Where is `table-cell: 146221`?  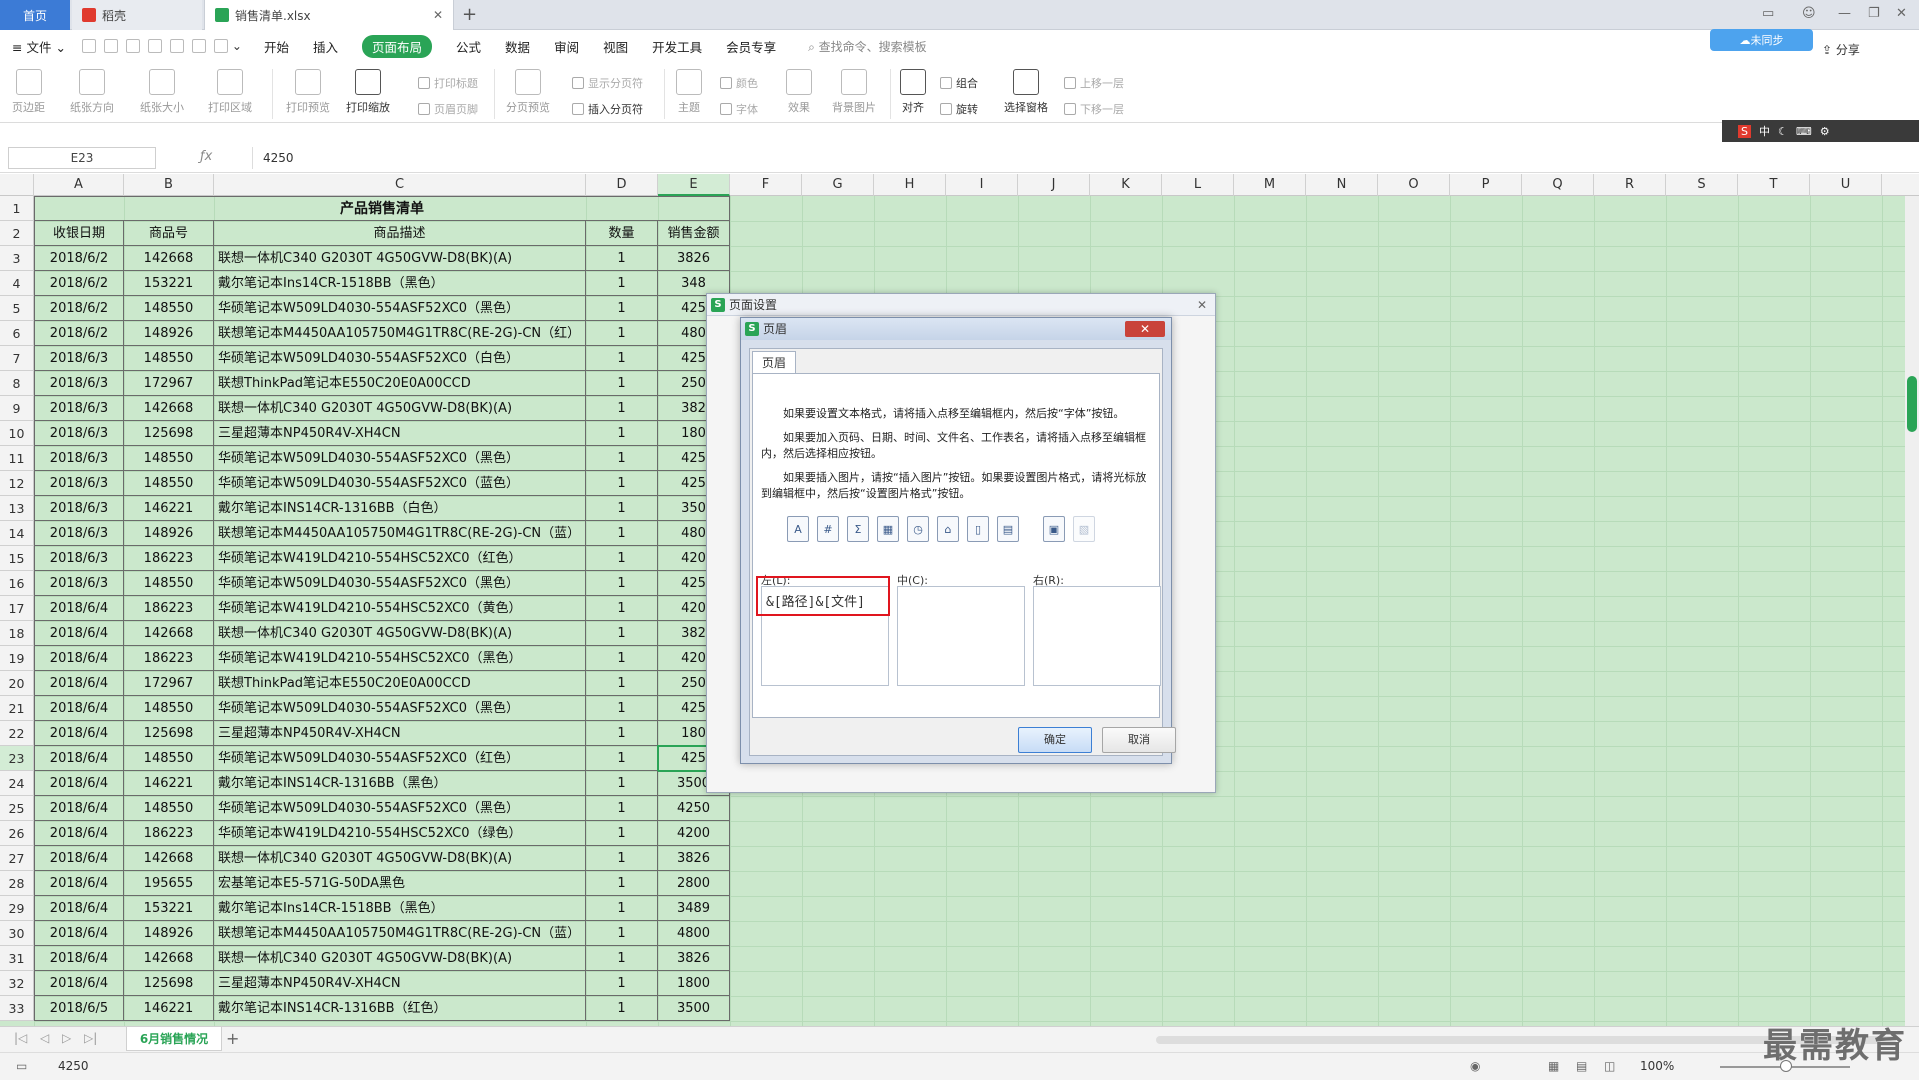
table-cell: 146221 is located at coordinates (169, 508).